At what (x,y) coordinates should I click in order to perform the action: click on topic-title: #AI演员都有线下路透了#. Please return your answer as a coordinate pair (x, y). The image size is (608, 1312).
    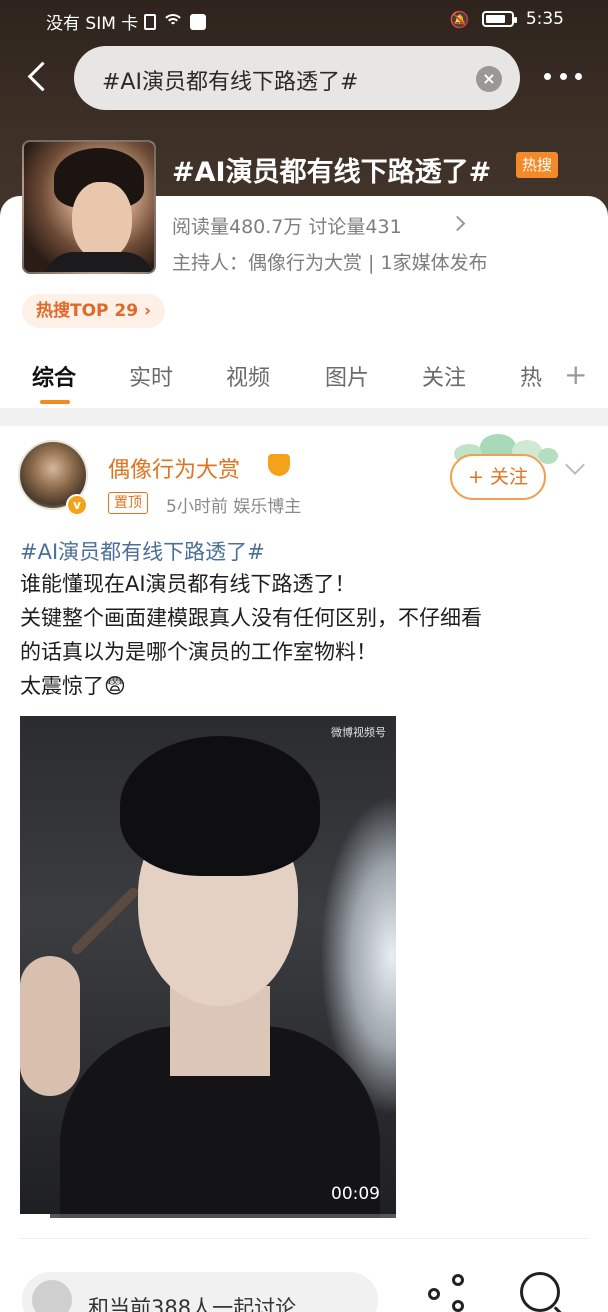
    Looking at the image, I should click on (332, 172).